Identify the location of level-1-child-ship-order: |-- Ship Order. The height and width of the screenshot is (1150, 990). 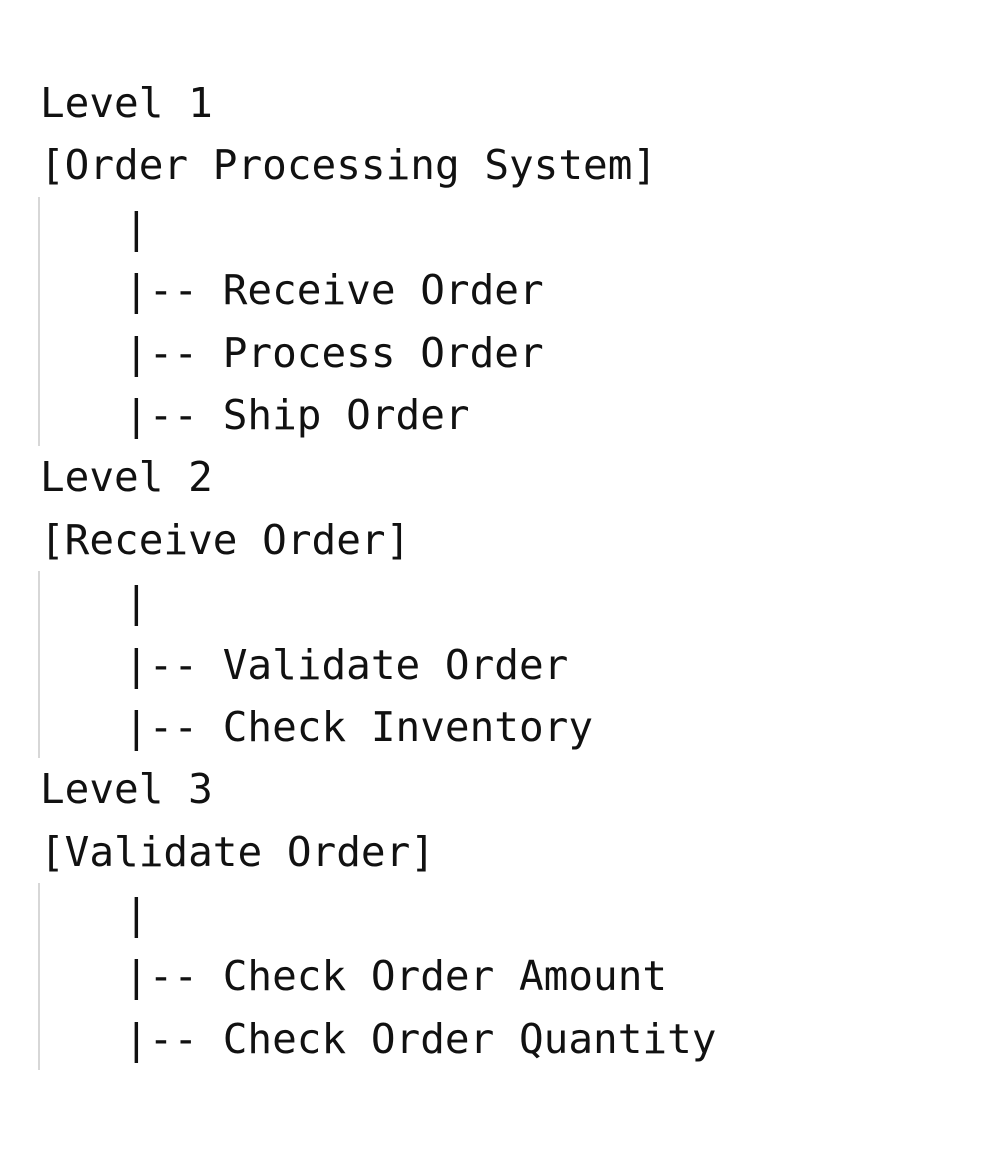
(378, 415).